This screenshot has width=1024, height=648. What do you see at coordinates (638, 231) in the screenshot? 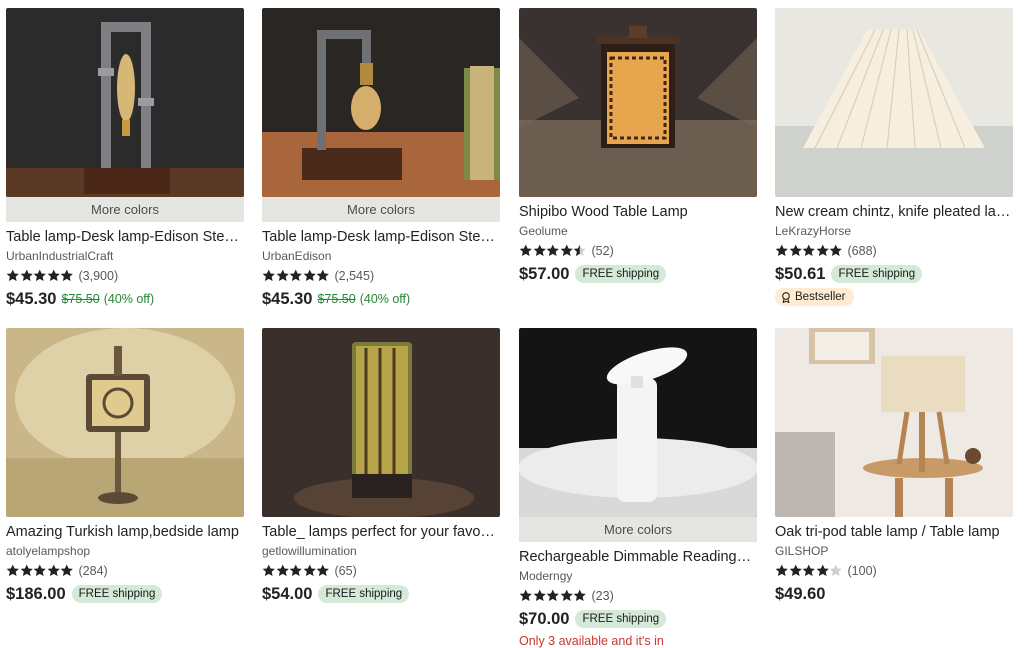
I see `shop-name: Geolume` at bounding box center [638, 231].